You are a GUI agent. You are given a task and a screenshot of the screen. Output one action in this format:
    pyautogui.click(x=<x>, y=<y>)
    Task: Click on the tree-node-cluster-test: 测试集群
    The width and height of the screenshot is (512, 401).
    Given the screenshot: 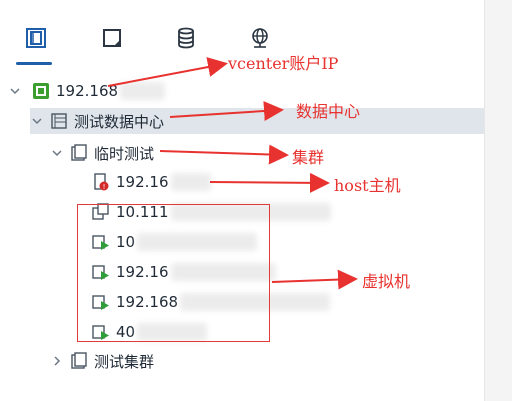 What is the action you would take?
    pyautogui.click(x=102, y=361)
    